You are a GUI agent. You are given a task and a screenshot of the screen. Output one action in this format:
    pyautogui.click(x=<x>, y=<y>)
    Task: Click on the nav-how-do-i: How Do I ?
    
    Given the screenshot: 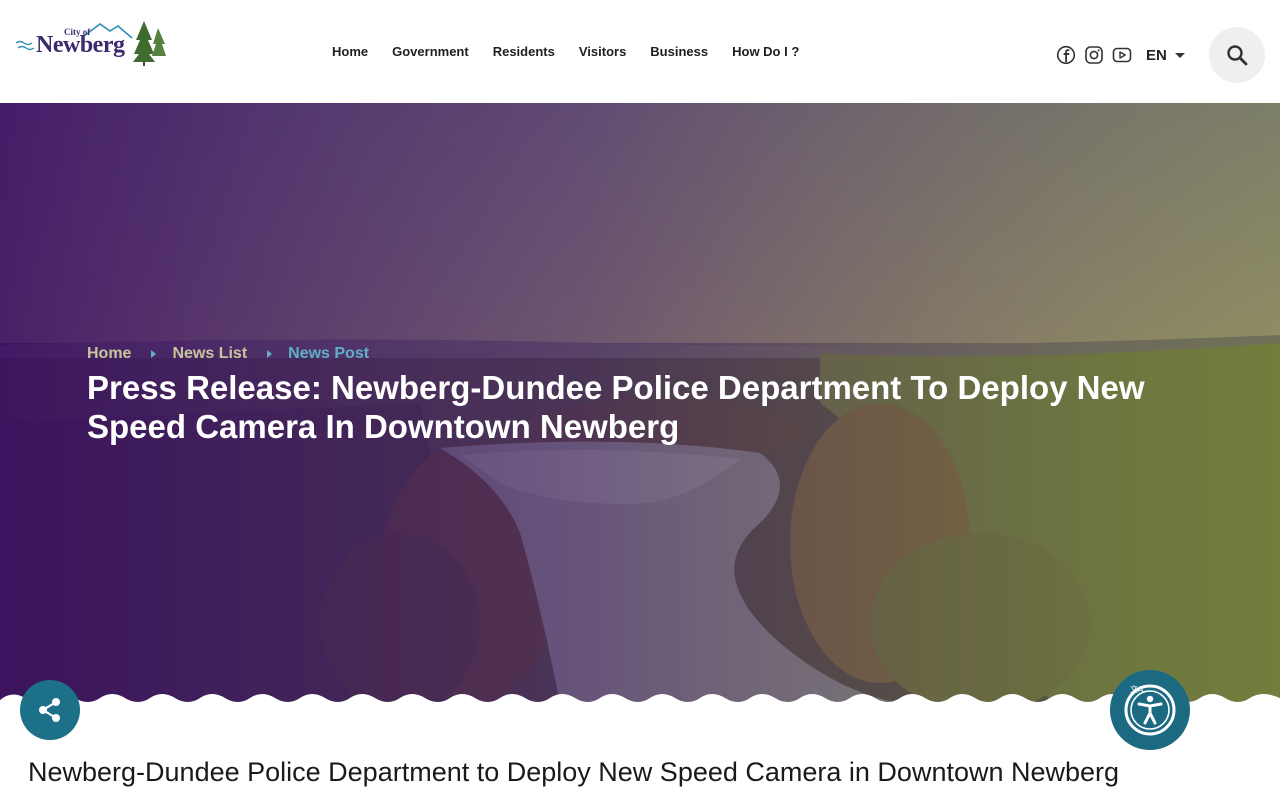 What is the action you would take?
    pyautogui.click(x=765, y=52)
    